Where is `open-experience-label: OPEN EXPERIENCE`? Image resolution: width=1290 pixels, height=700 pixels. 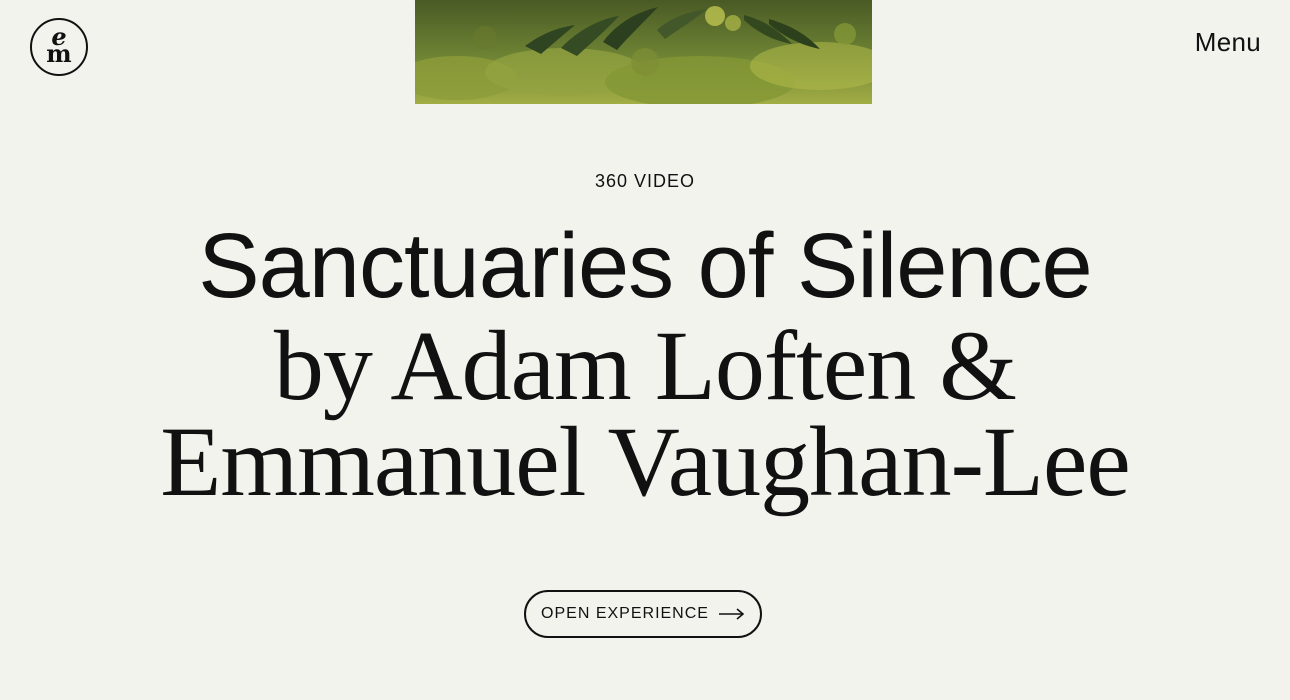 open-experience-label: OPEN EXPERIENCE is located at coordinates (625, 613).